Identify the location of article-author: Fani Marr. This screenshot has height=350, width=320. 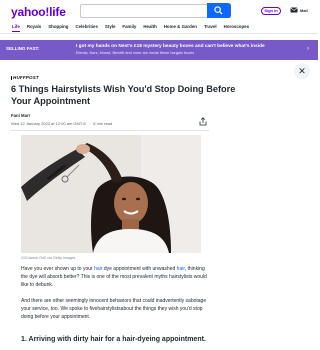
(20, 115).